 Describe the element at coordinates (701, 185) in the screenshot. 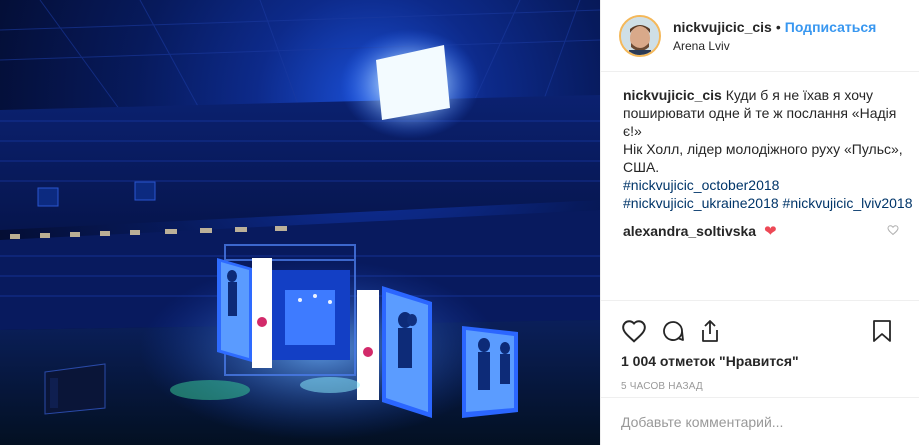

I see `hashtag-link: #nickvujicic_october2018` at that location.